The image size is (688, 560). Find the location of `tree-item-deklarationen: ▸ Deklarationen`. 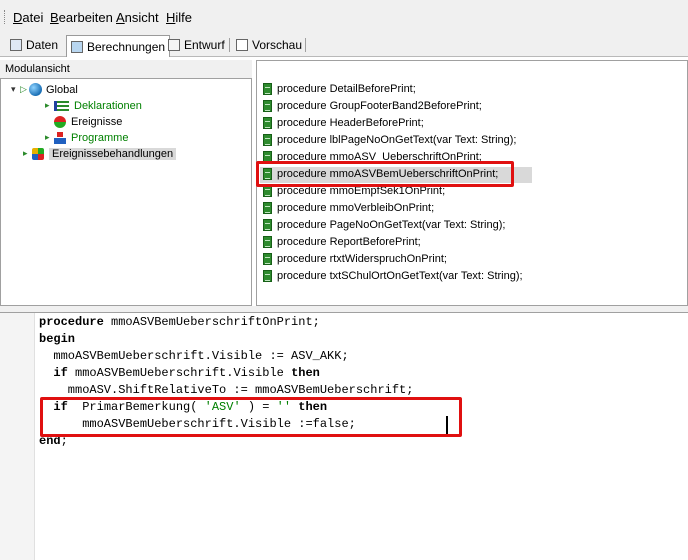

tree-item-deklarationen: ▸ Deklarationen is located at coordinates (93, 105).